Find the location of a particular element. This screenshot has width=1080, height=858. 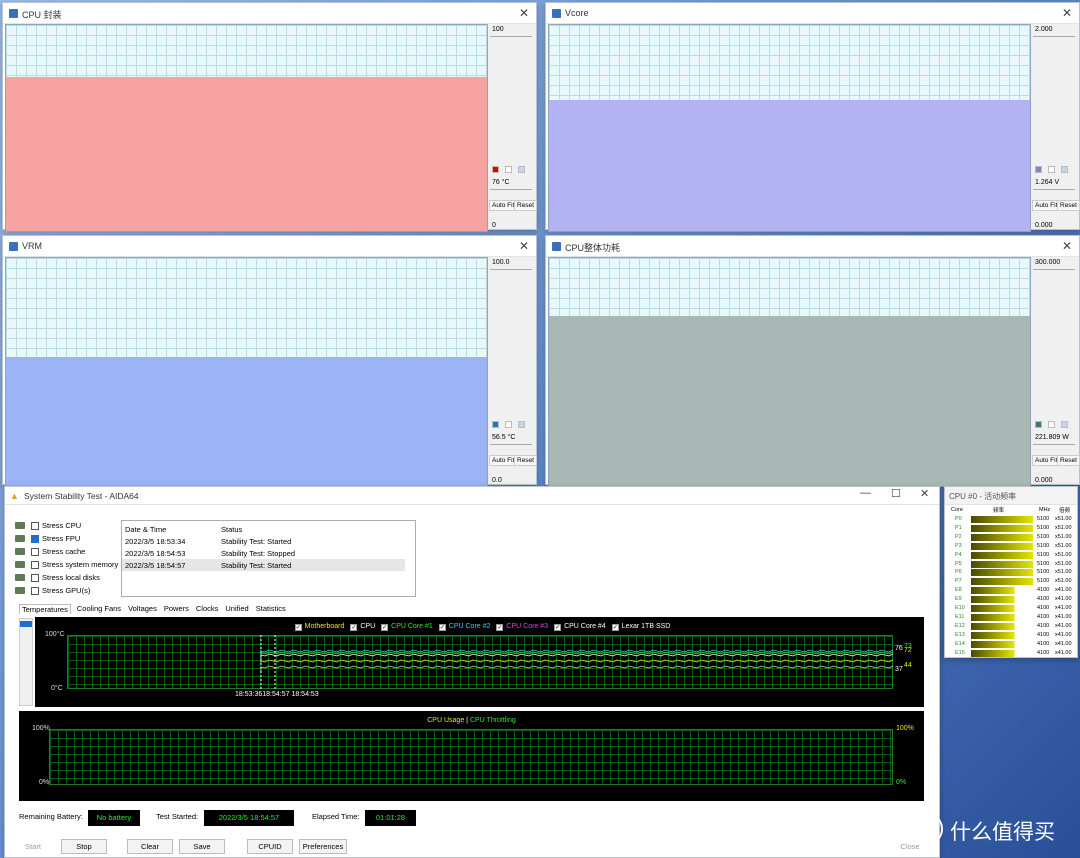

stress-option: Stress FPU is located at coordinates (48, 538).